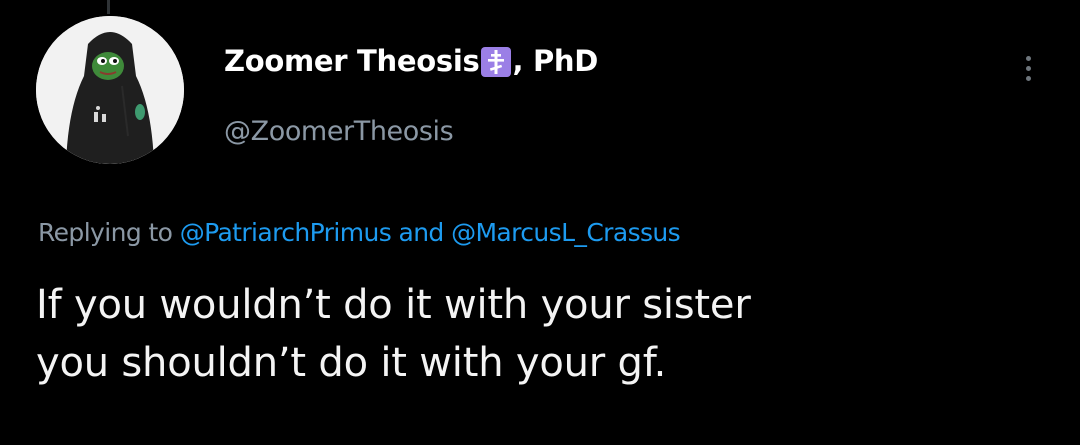 Image resolution: width=1080 pixels, height=445 pixels. Describe the element at coordinates (339, 131) in the screenshot. I see `author-handle: @ZoomerTheosis` at that location.